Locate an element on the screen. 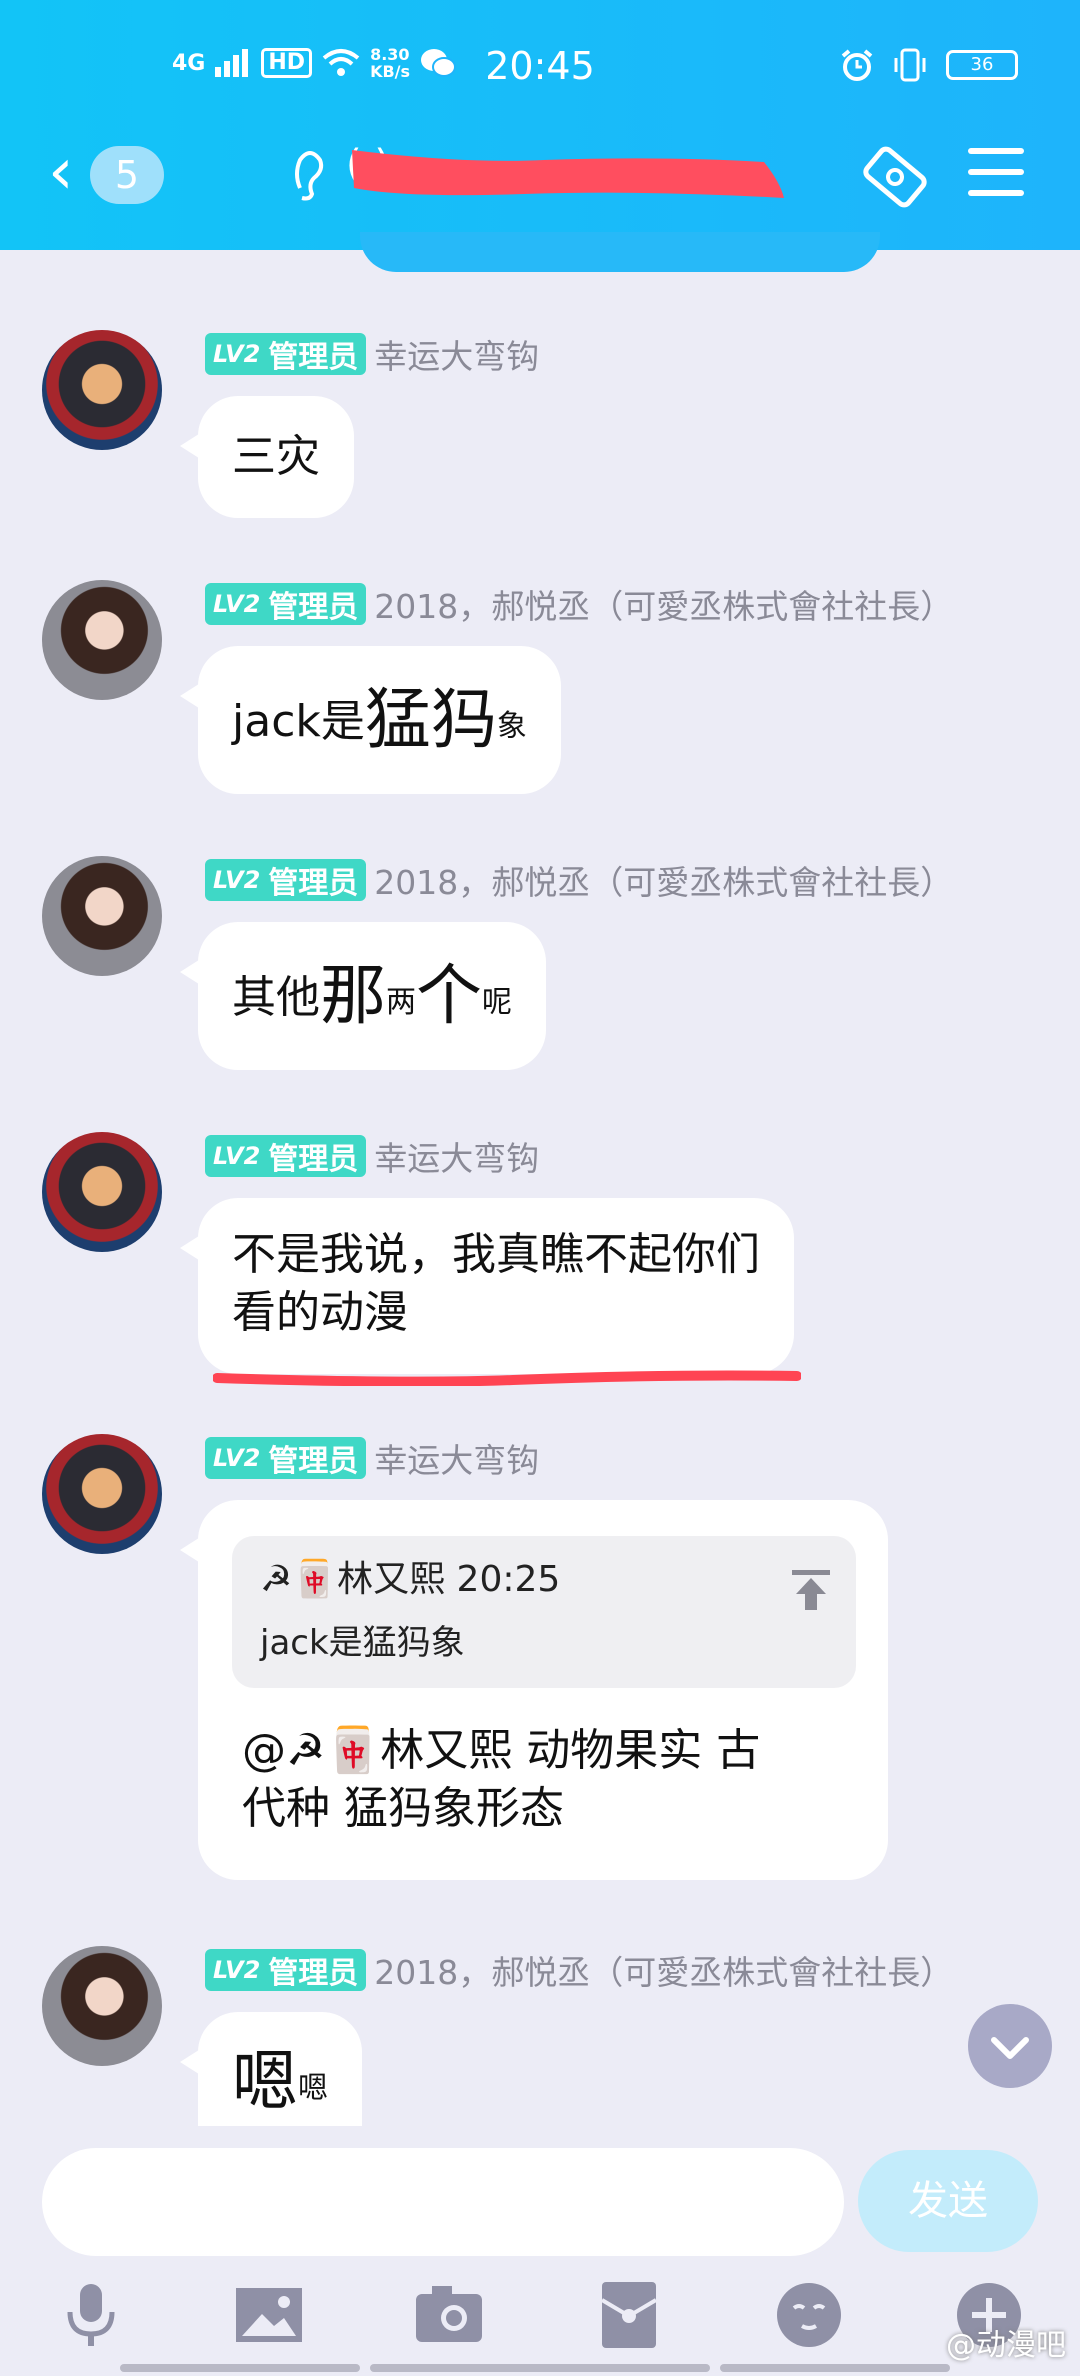 This screenshot has height=2376, width=1080. message-item: LV2 管理员 2018，郝悦丞（可愛丞株式會社社長） 嗯嗯 is located at coordinates (540, 2031).